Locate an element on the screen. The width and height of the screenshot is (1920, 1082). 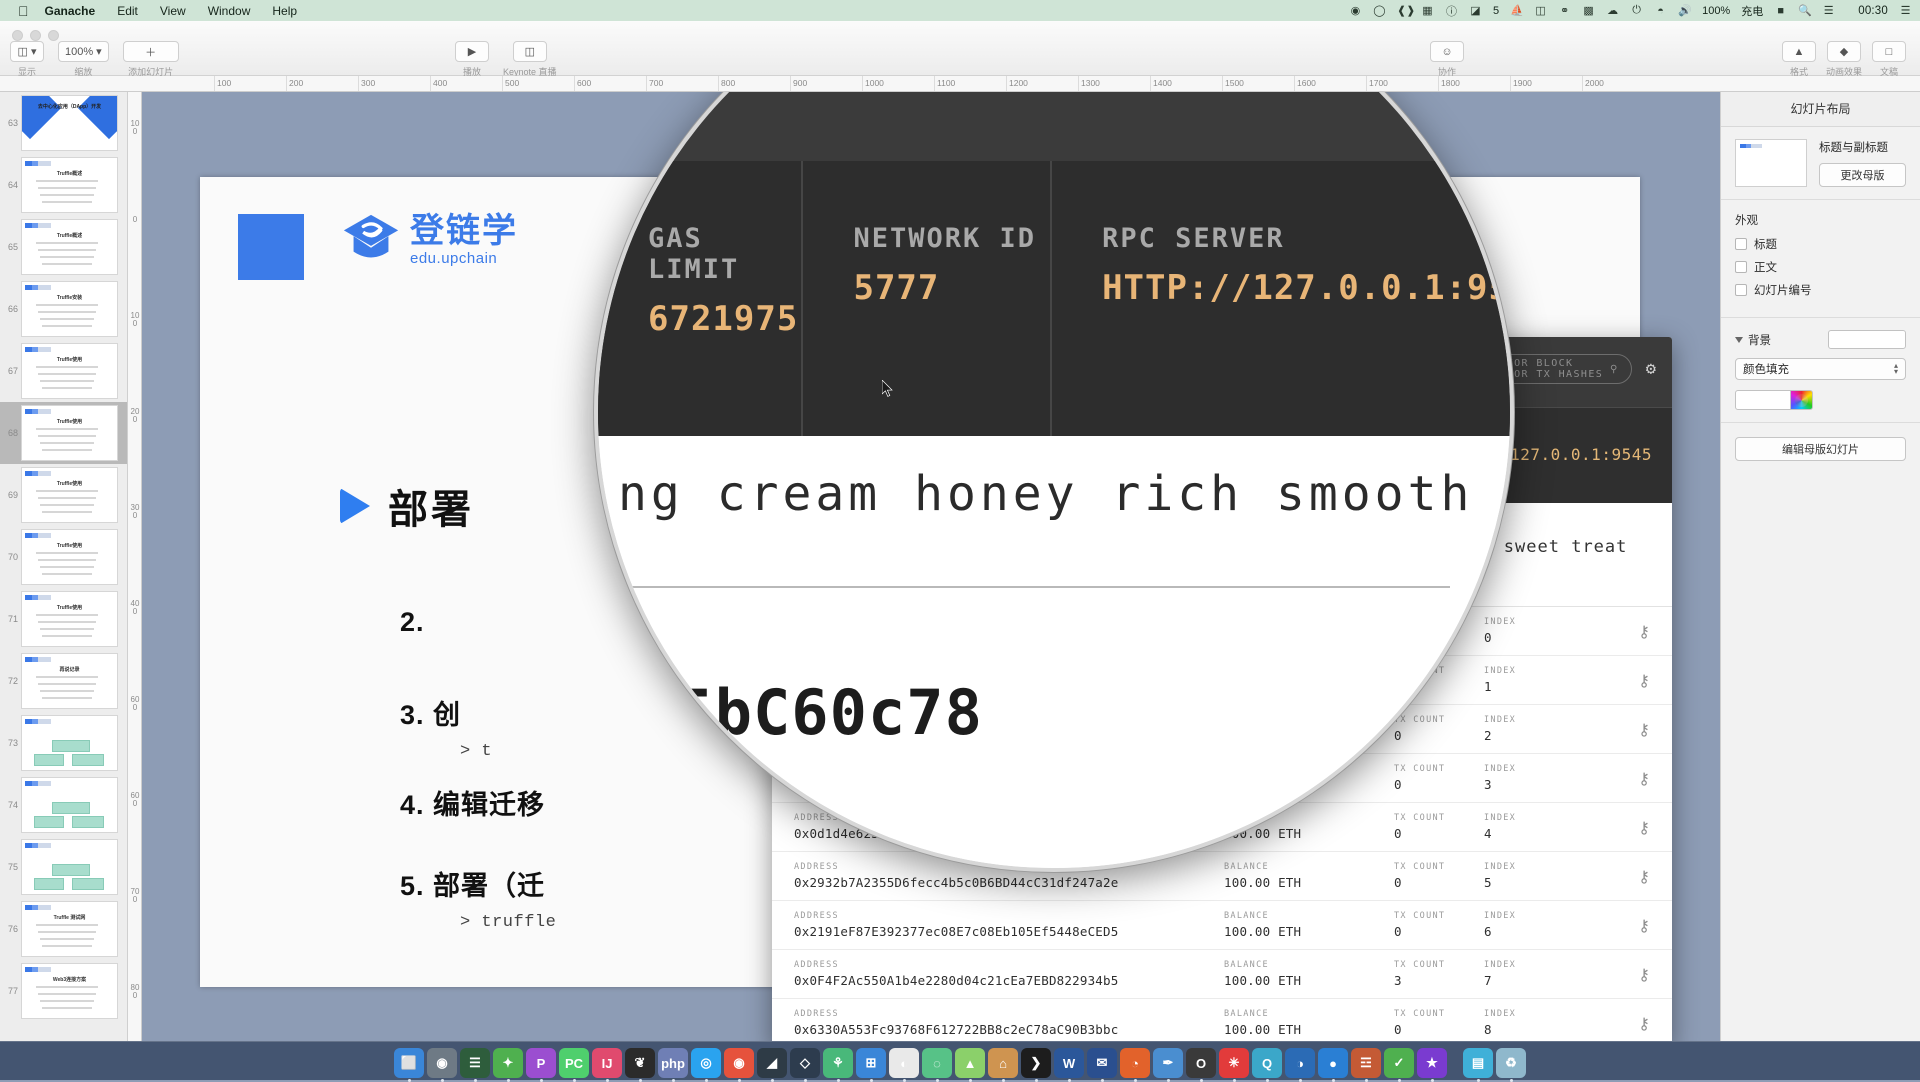
tab-document: □ 文稿 is located at coordinates (1889, 59).